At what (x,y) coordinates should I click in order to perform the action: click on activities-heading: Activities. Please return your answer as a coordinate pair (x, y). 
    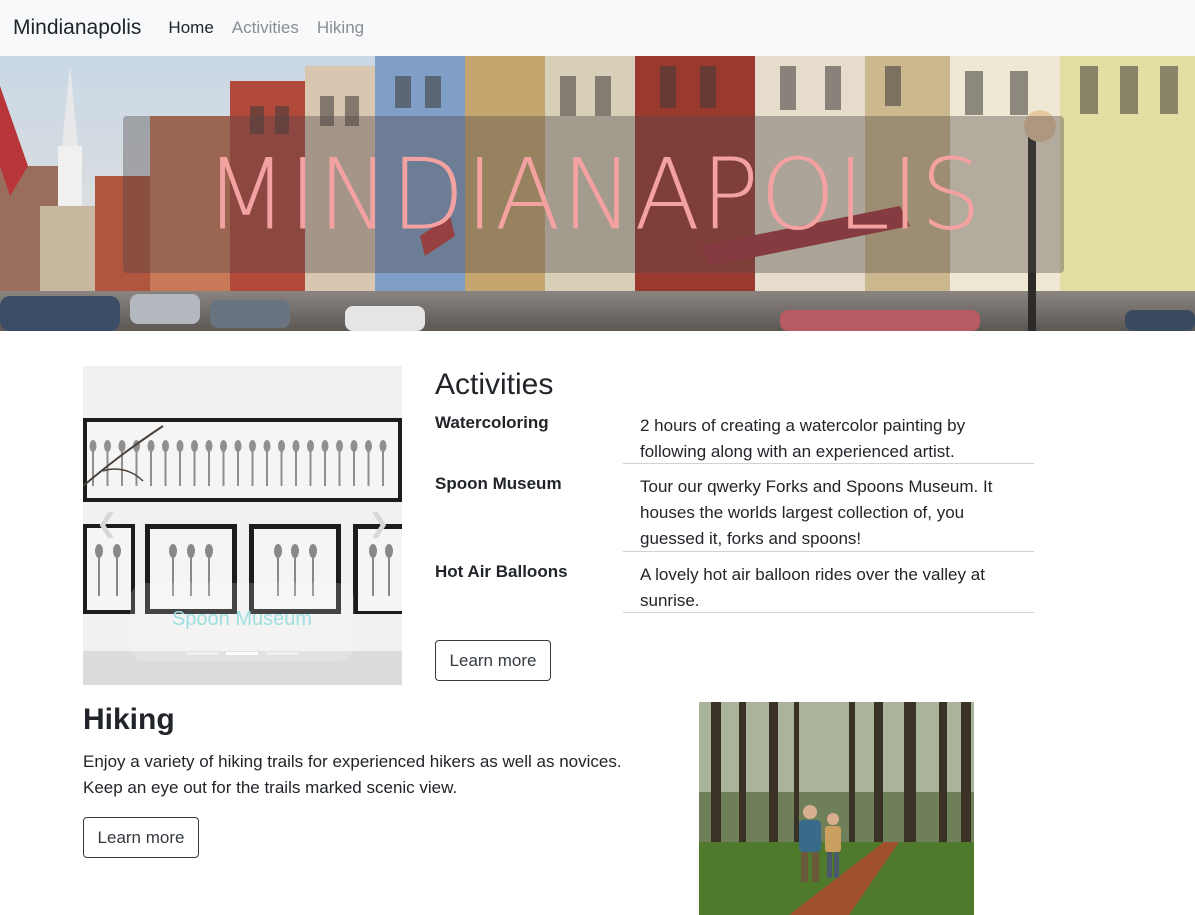
    Looking at the image, I should click on (494, 384).